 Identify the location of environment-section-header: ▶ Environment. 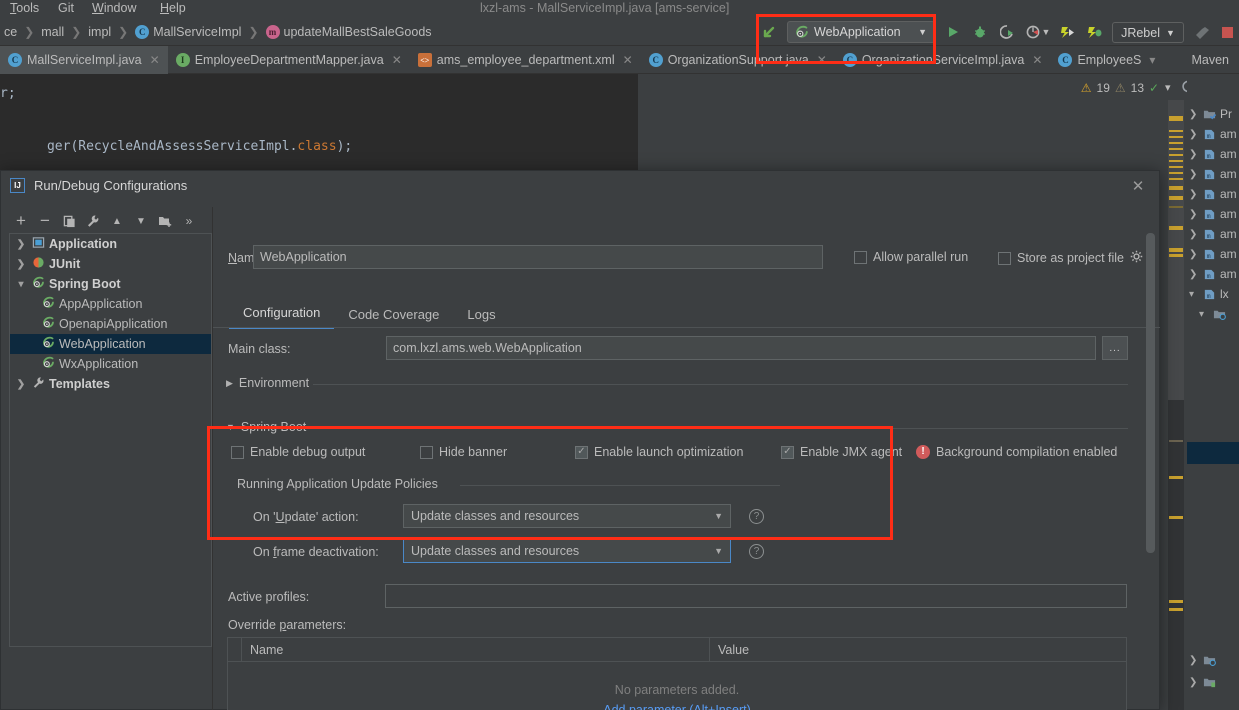
(267, 383).